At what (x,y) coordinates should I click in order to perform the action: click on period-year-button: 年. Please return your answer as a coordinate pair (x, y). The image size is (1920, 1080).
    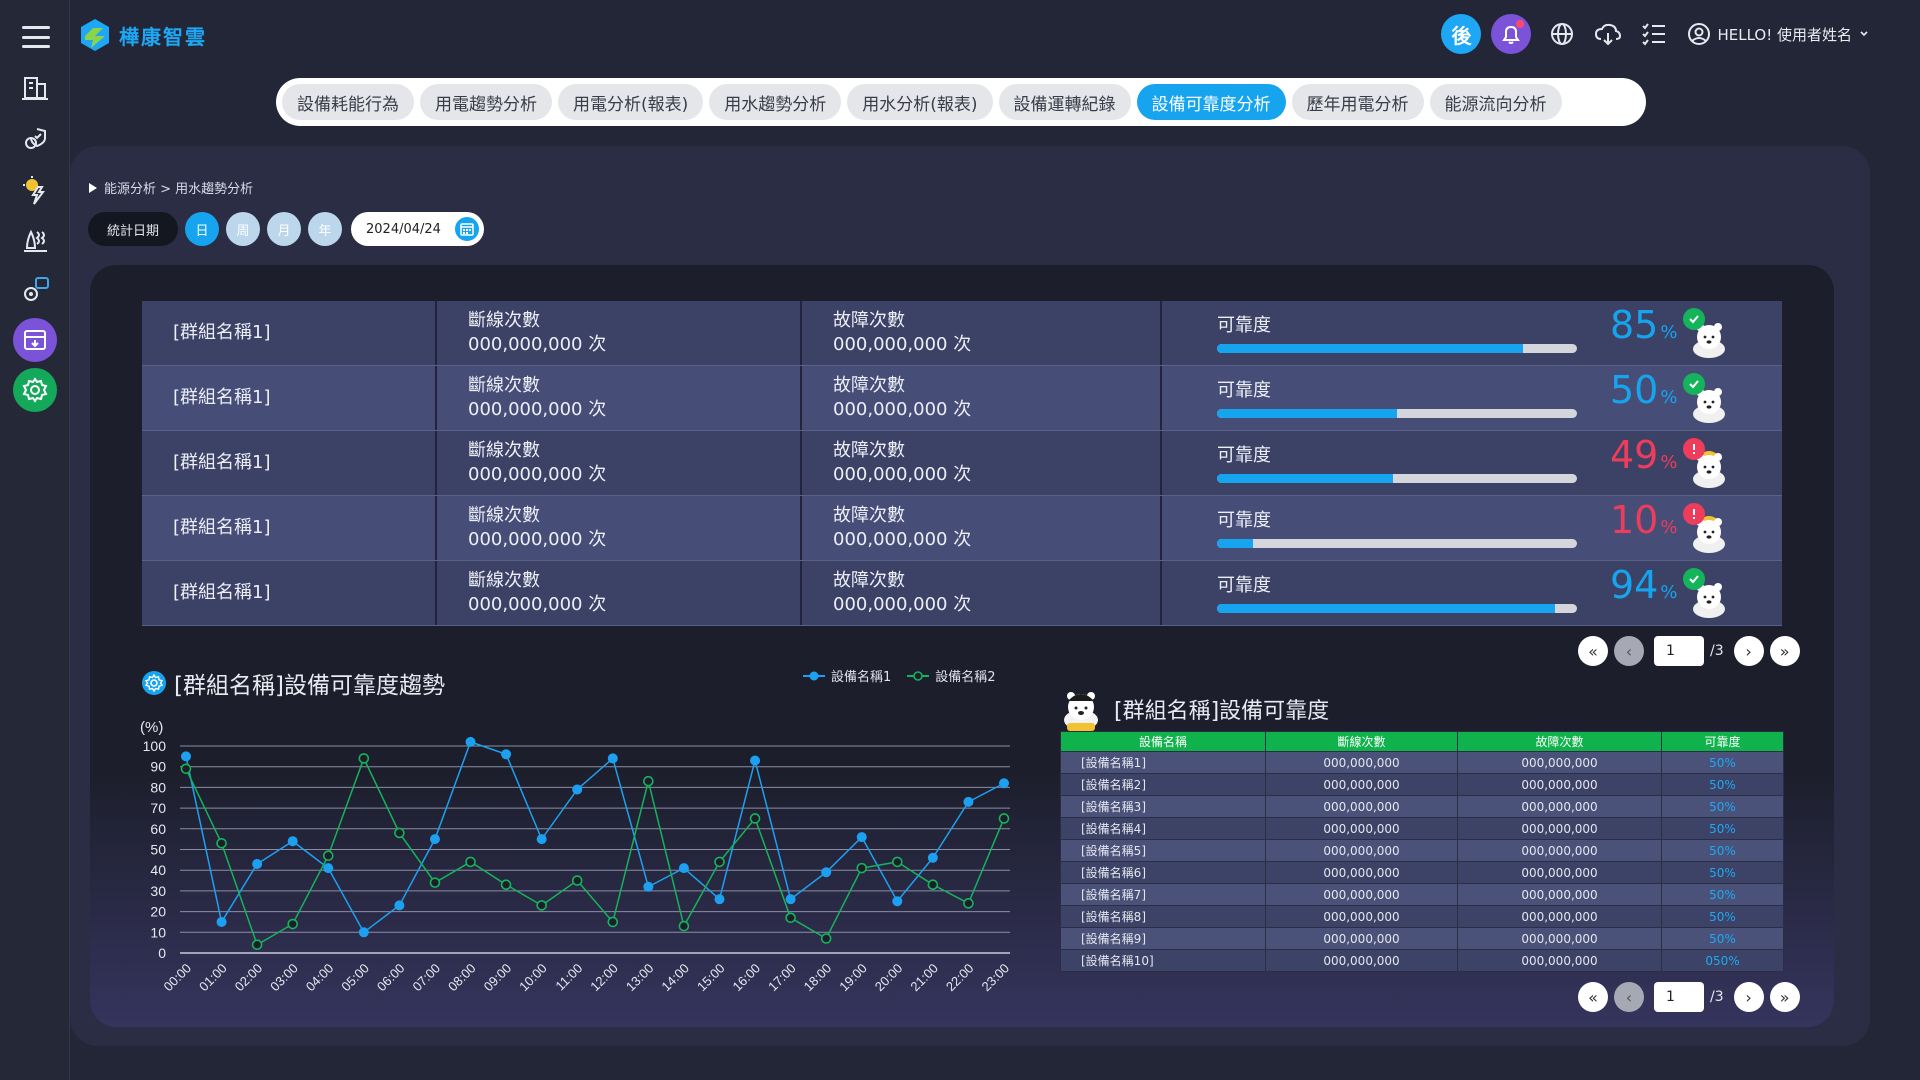
    Looking at the image, I should click on (325, 229).